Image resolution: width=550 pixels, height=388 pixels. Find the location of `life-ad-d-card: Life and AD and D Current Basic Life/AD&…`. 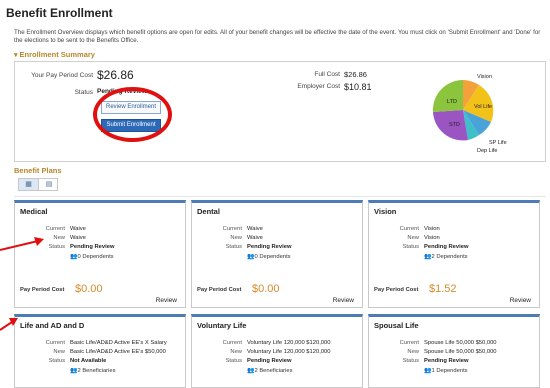

life-ad-d-card: Life and AD and D Current Basic Life/AD&… is located at coordinates (100, 351).